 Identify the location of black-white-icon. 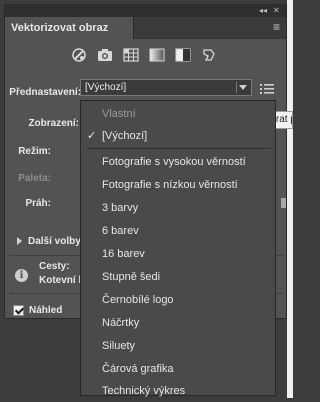
(183, 55).